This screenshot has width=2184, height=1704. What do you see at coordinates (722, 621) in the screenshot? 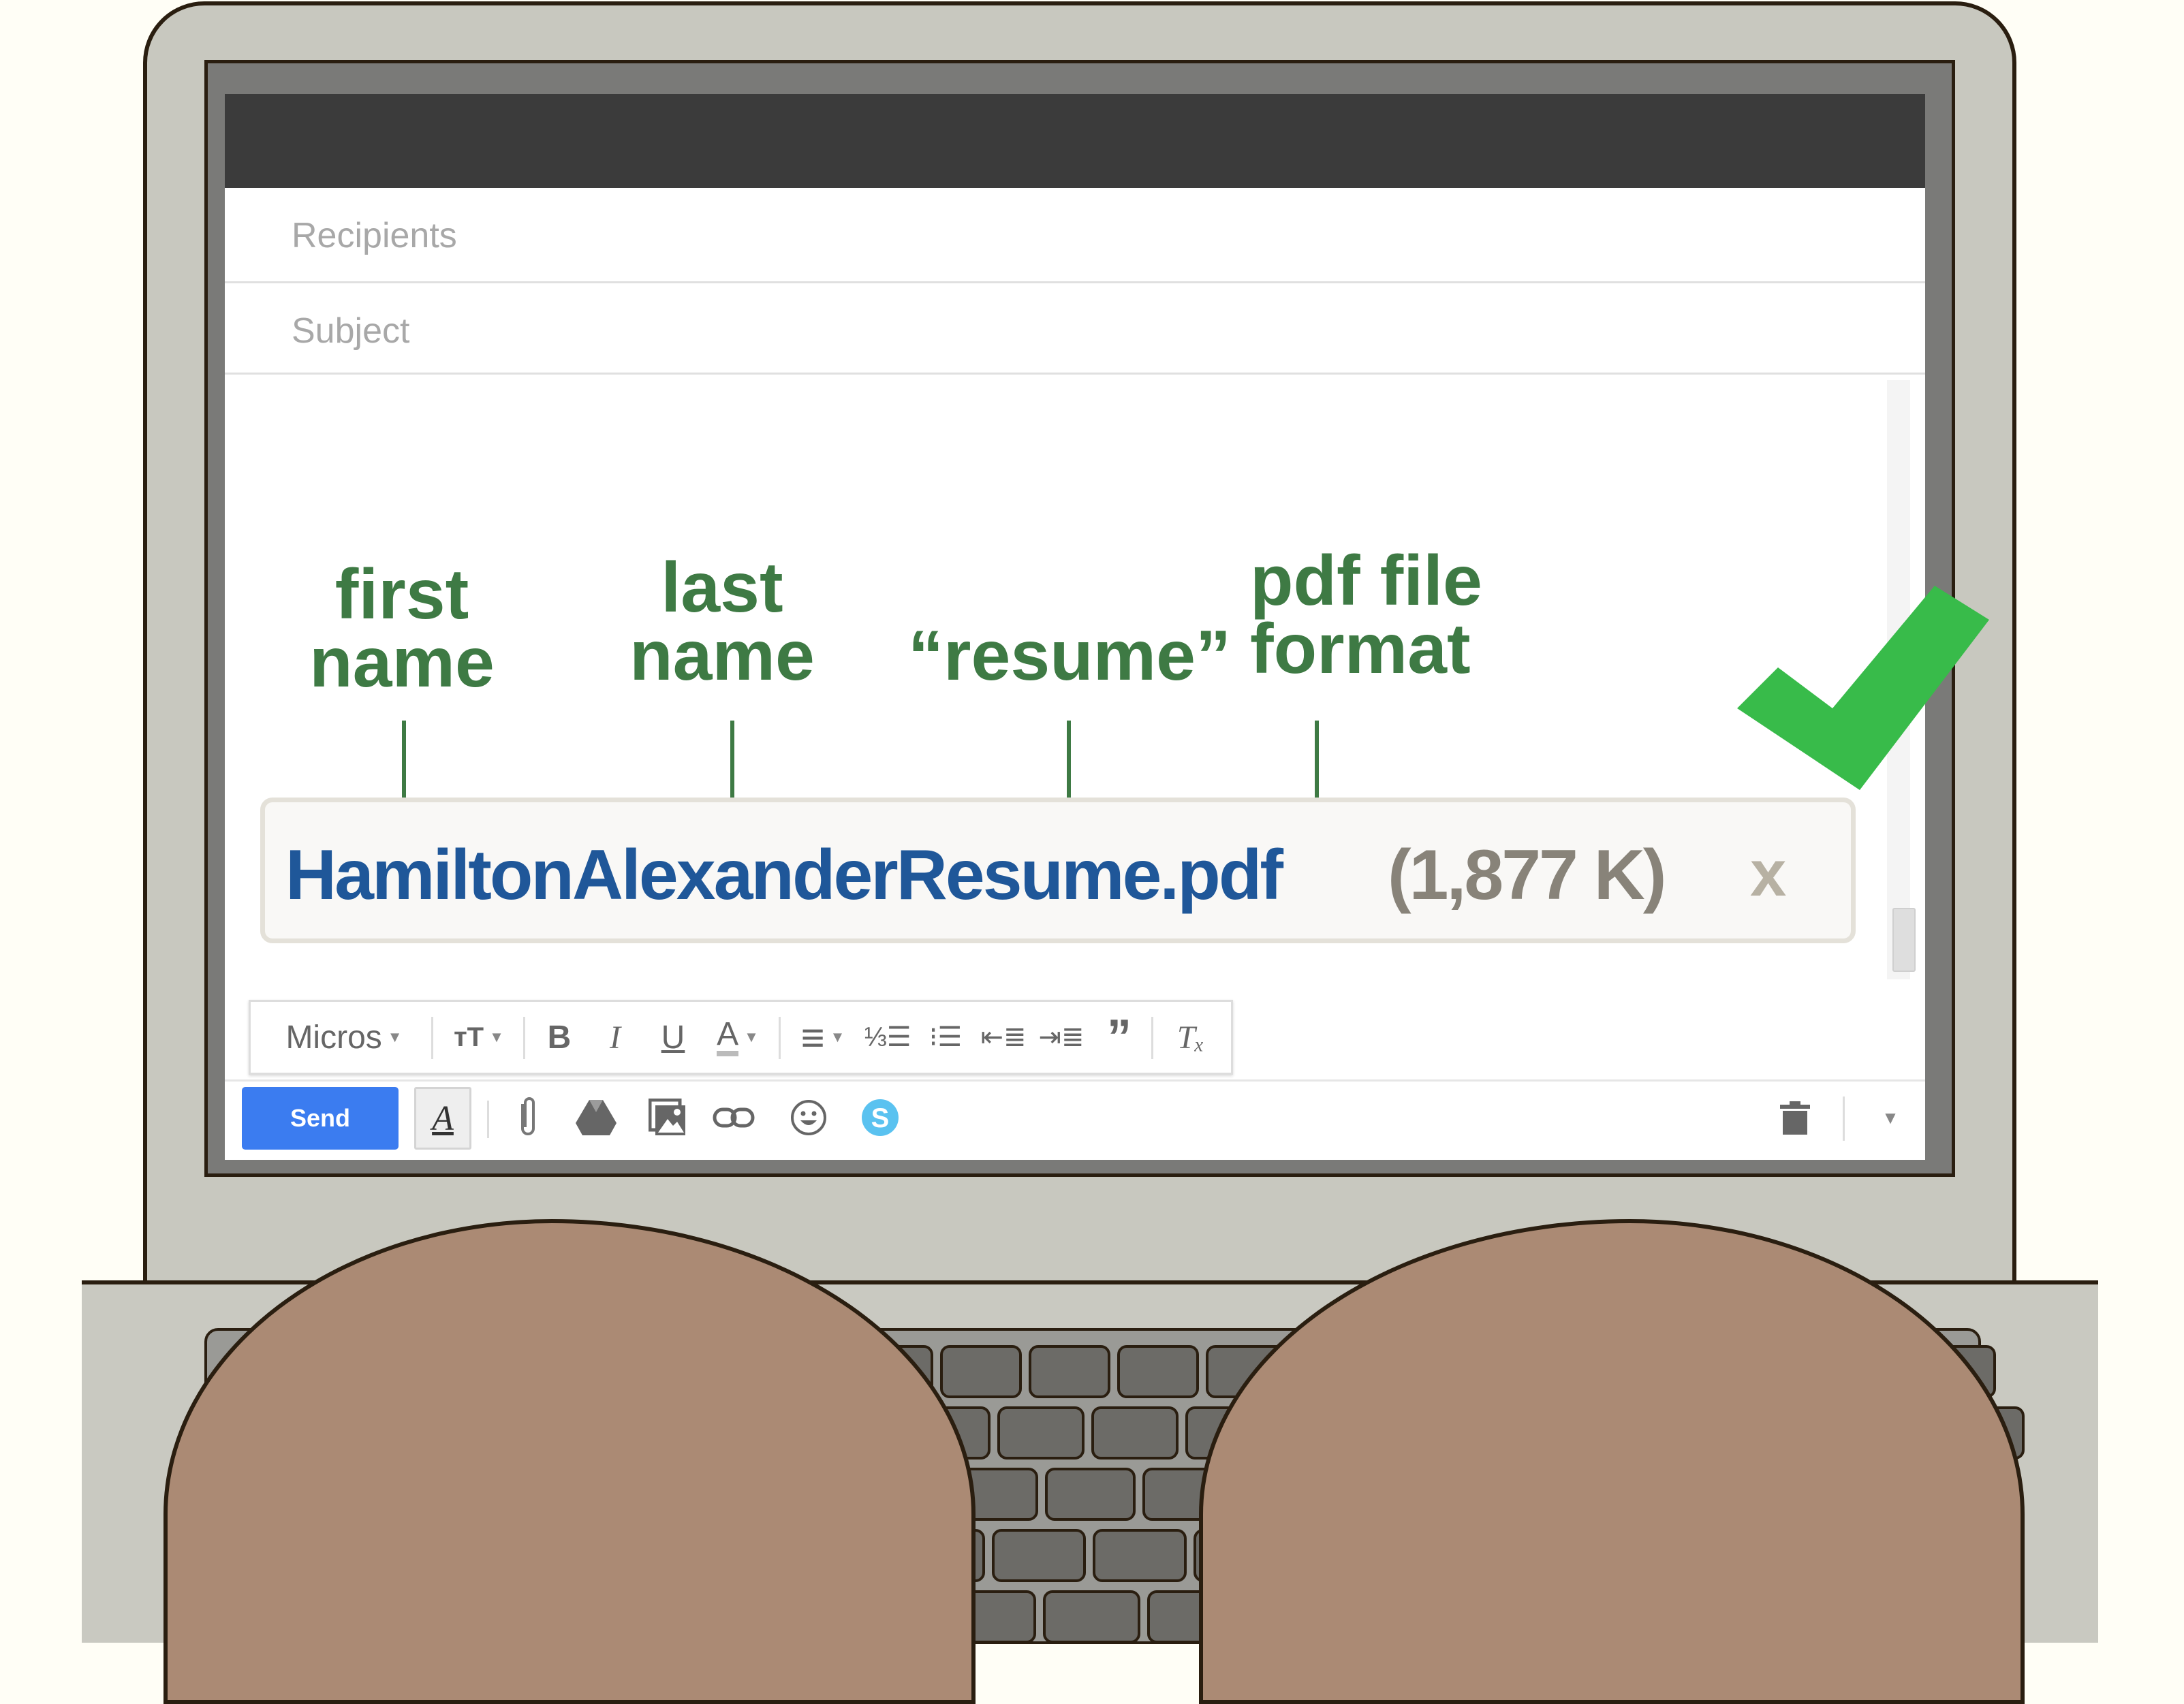
I see `annotation-last-name: last name` at bounding box center [722, 621].